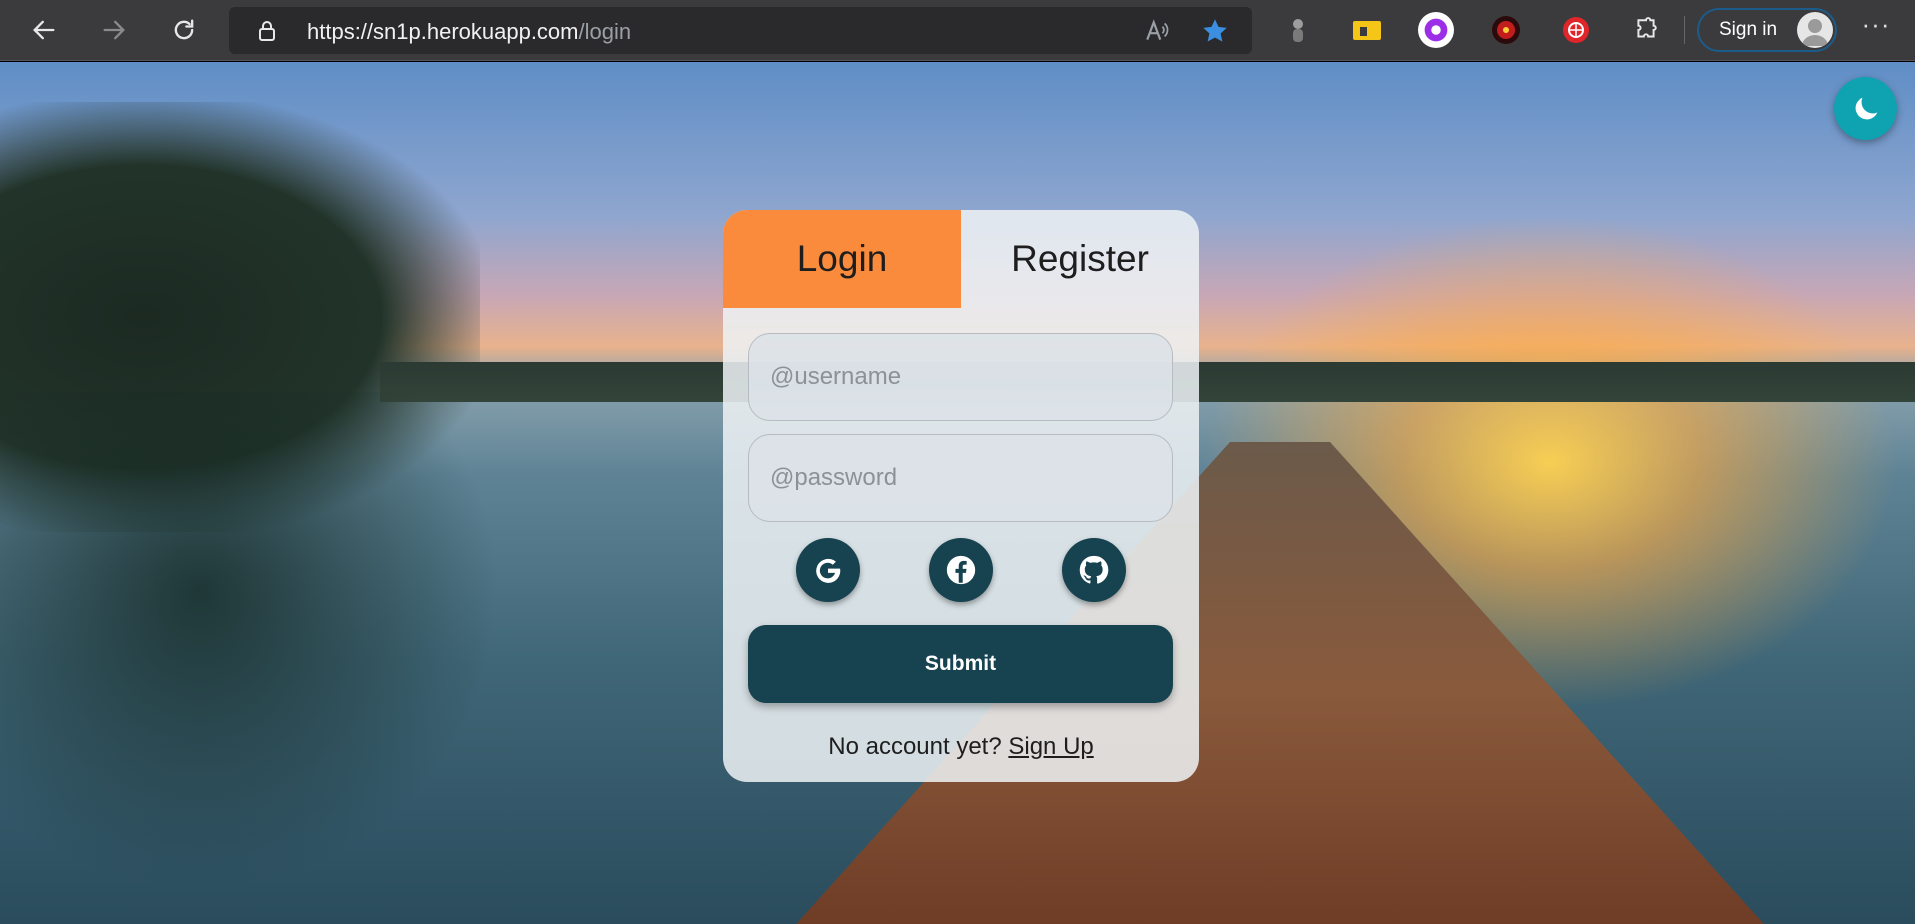  Describe the element at coordinates (1080, 259) in the screenshot. I see `tab-register: Register` at that location.